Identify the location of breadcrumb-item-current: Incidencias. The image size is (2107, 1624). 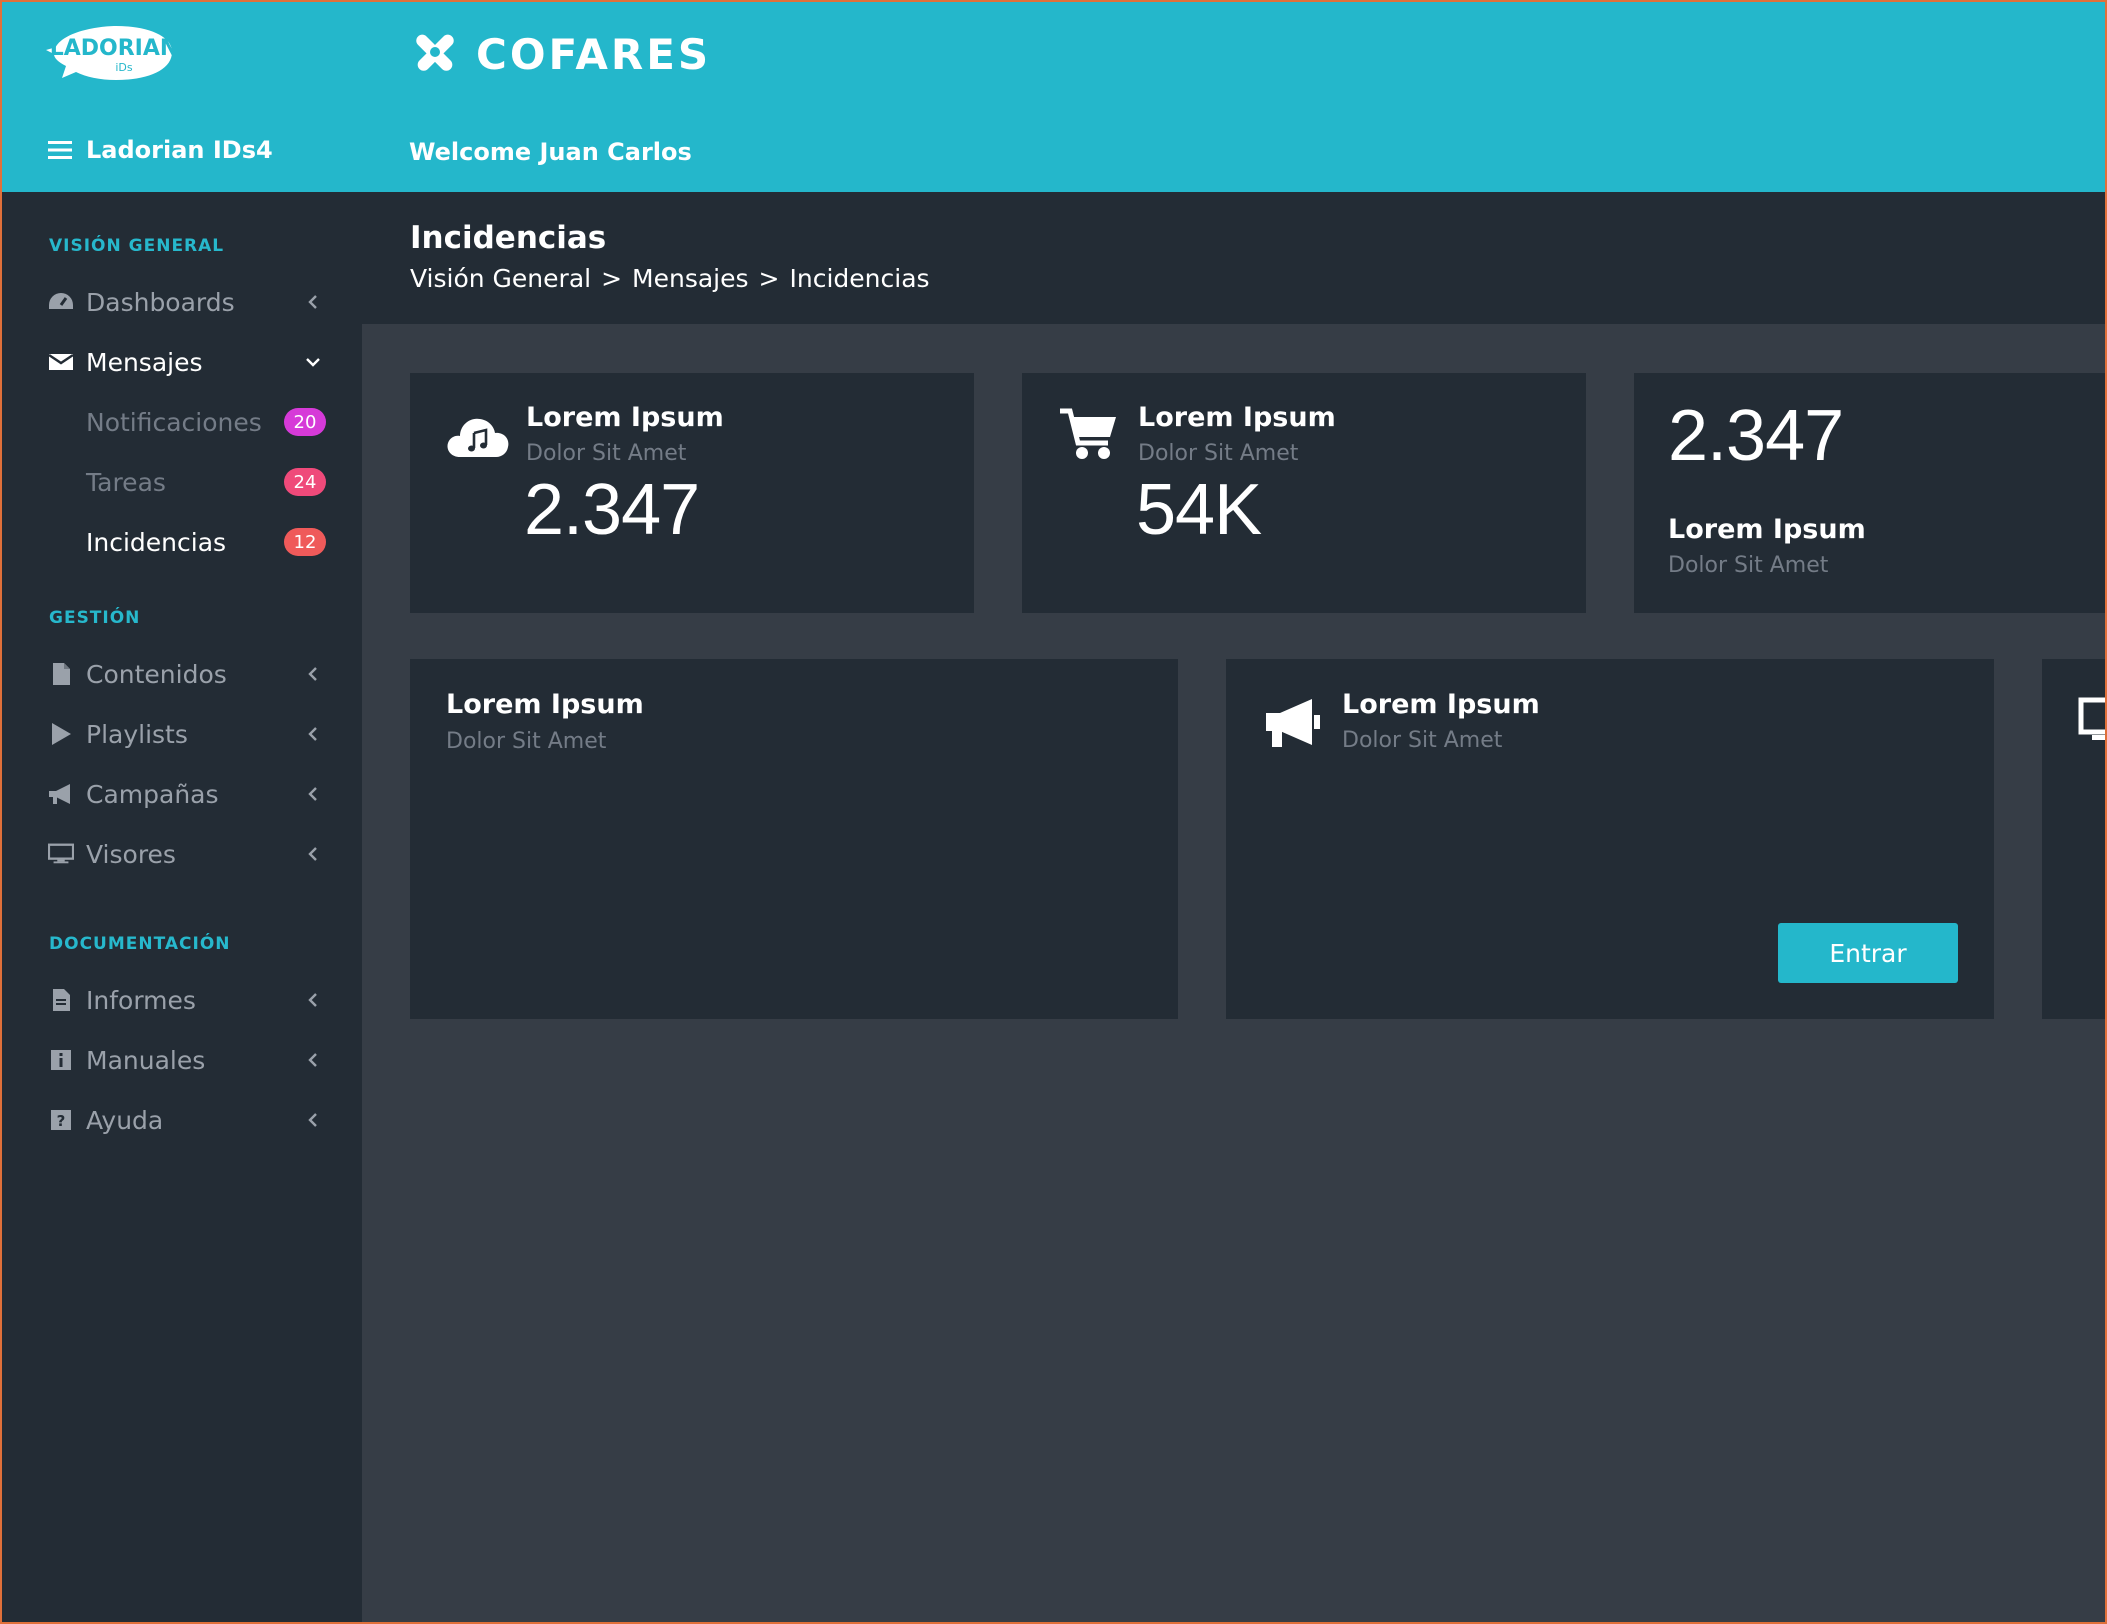
(859, 278).